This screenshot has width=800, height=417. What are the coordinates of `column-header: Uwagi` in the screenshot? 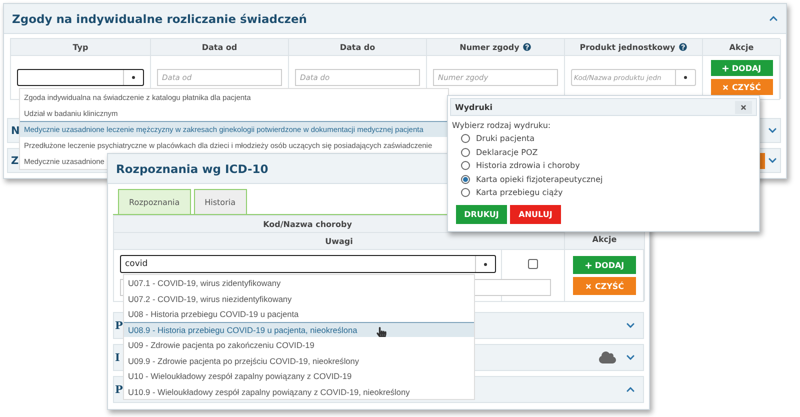 It's located at (339, 241).